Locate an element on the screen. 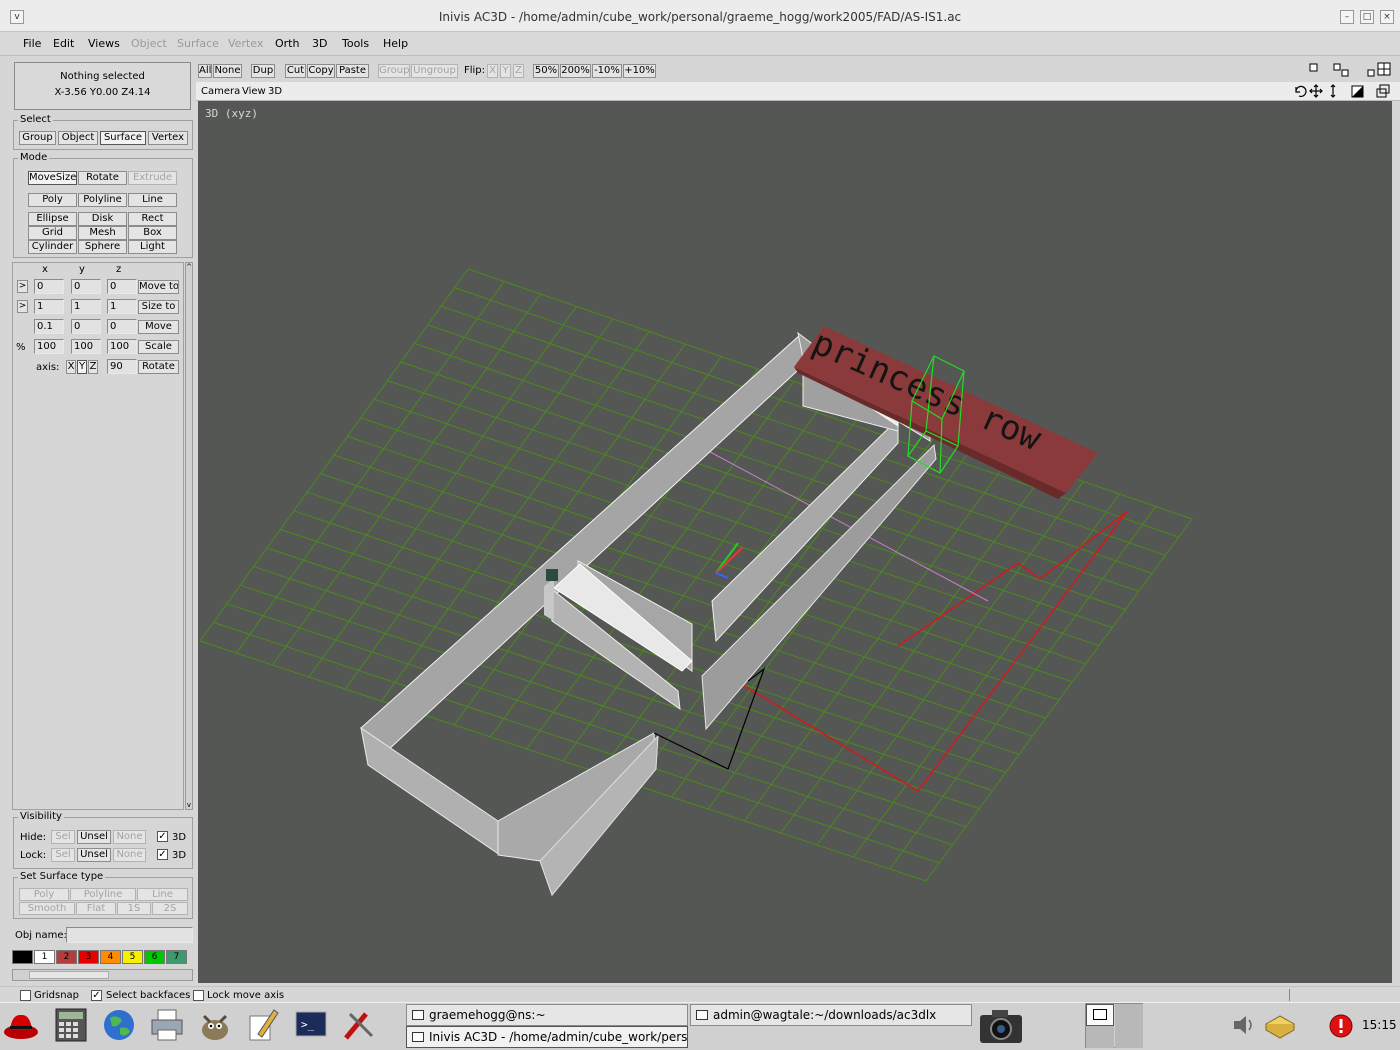 This screenshot has height=1050, width=1400. alert-icon is located at coordinates (1341, 1026).